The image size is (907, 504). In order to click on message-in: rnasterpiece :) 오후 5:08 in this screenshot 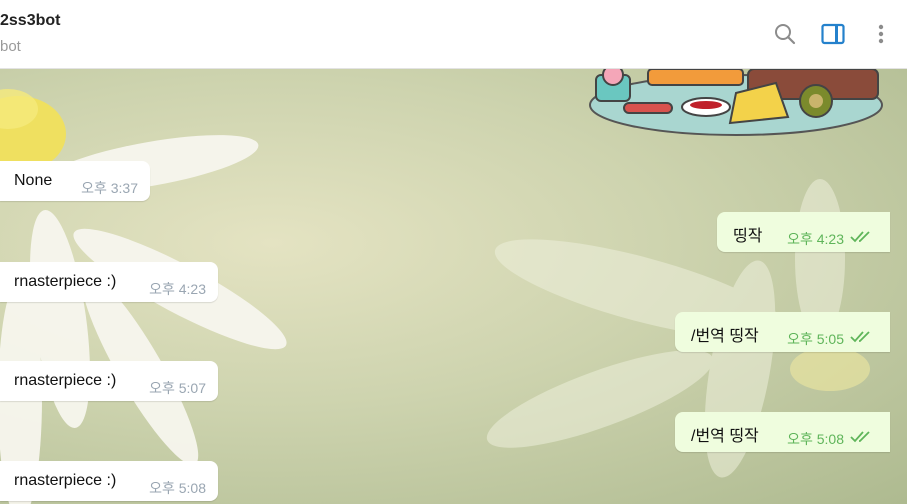, I will do `click(109, 481)`.